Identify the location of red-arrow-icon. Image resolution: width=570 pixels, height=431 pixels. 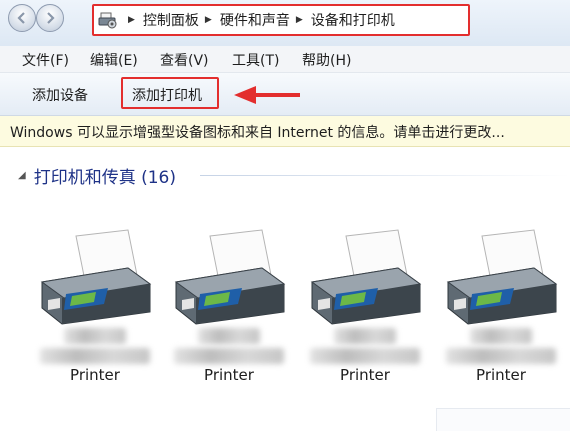
(267, 95).